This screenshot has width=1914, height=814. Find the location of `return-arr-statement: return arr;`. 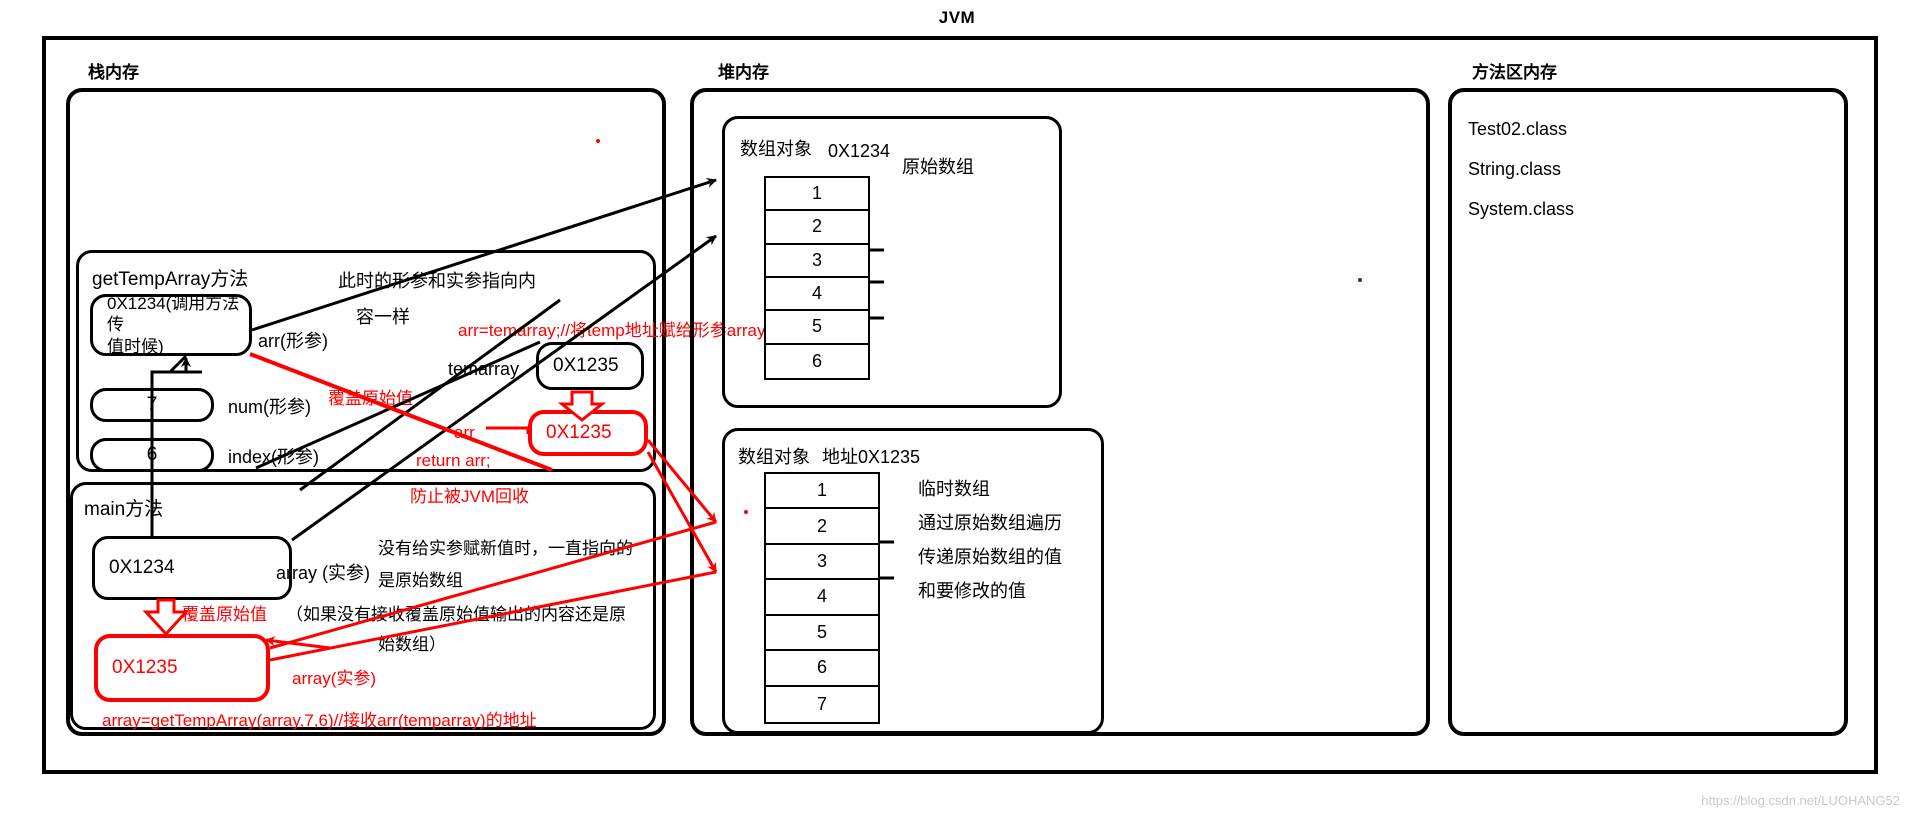

return-arr-statement: return arr; is located at coordinates (453, 460).